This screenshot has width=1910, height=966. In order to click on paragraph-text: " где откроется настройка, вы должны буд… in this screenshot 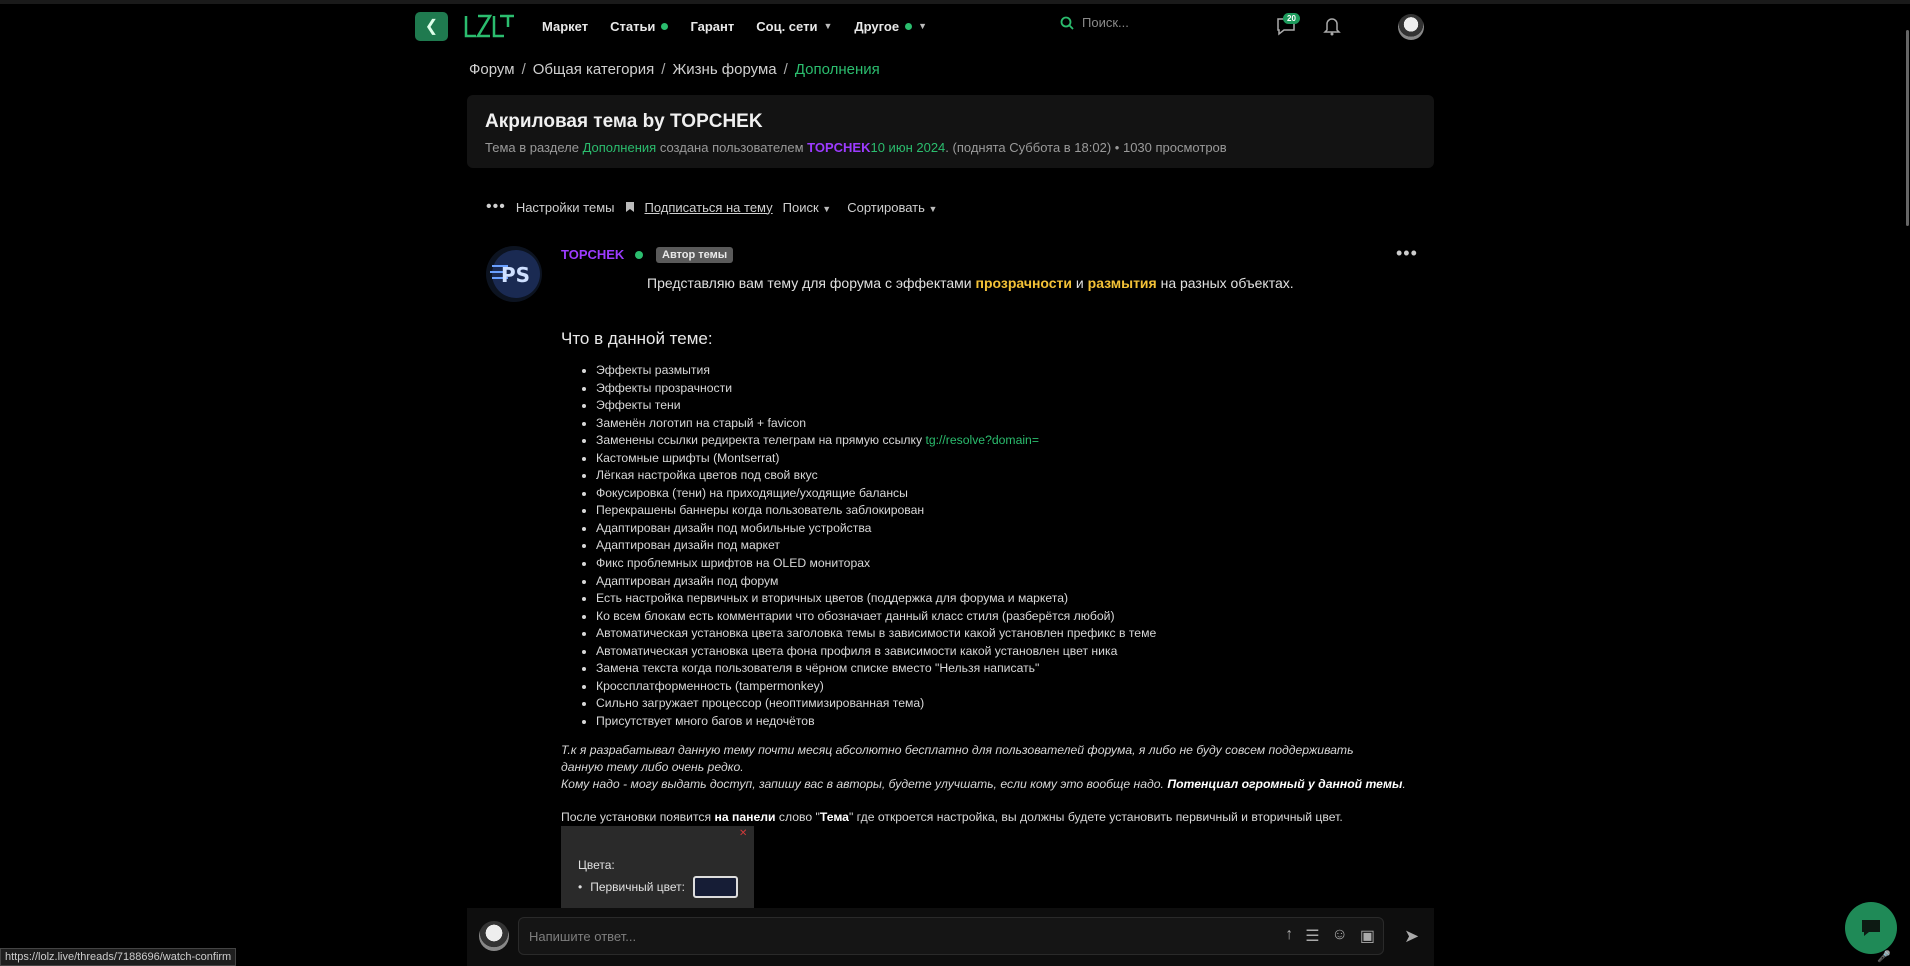, I will do `click(1095, 817)`.